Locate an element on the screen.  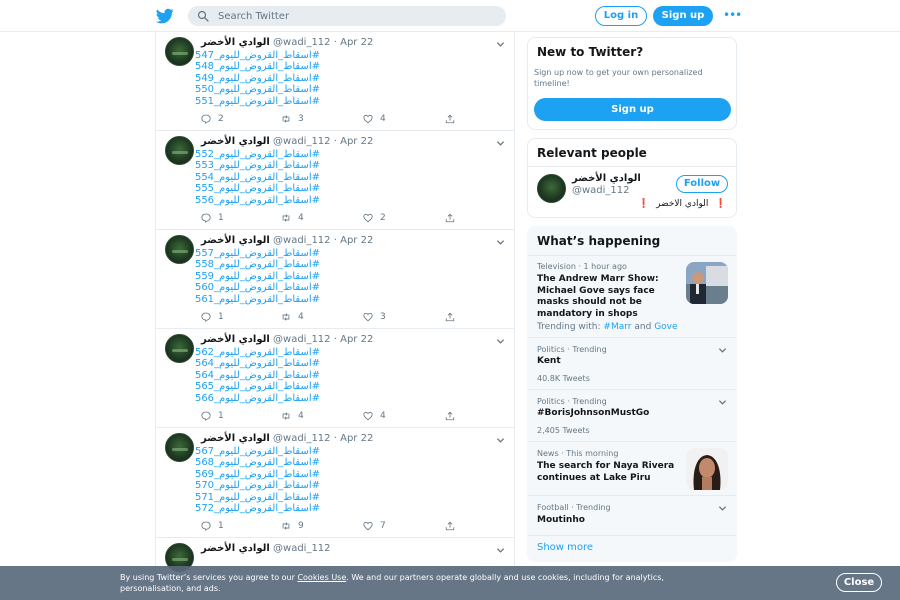
and-text: and is located at coordinates (643, 327).